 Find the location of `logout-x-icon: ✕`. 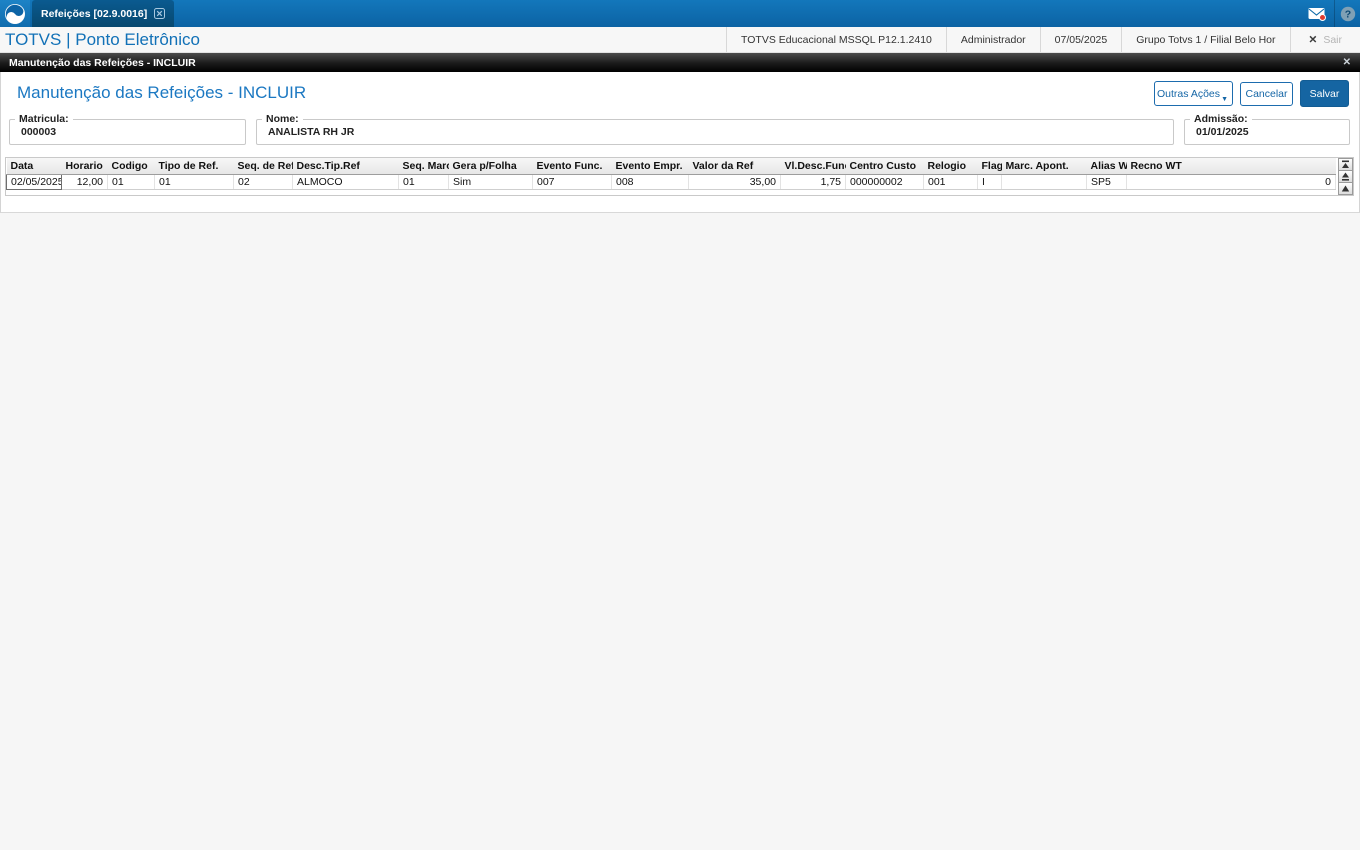

logout-x-icon: ✕ is located at coordinates (1313, 39).